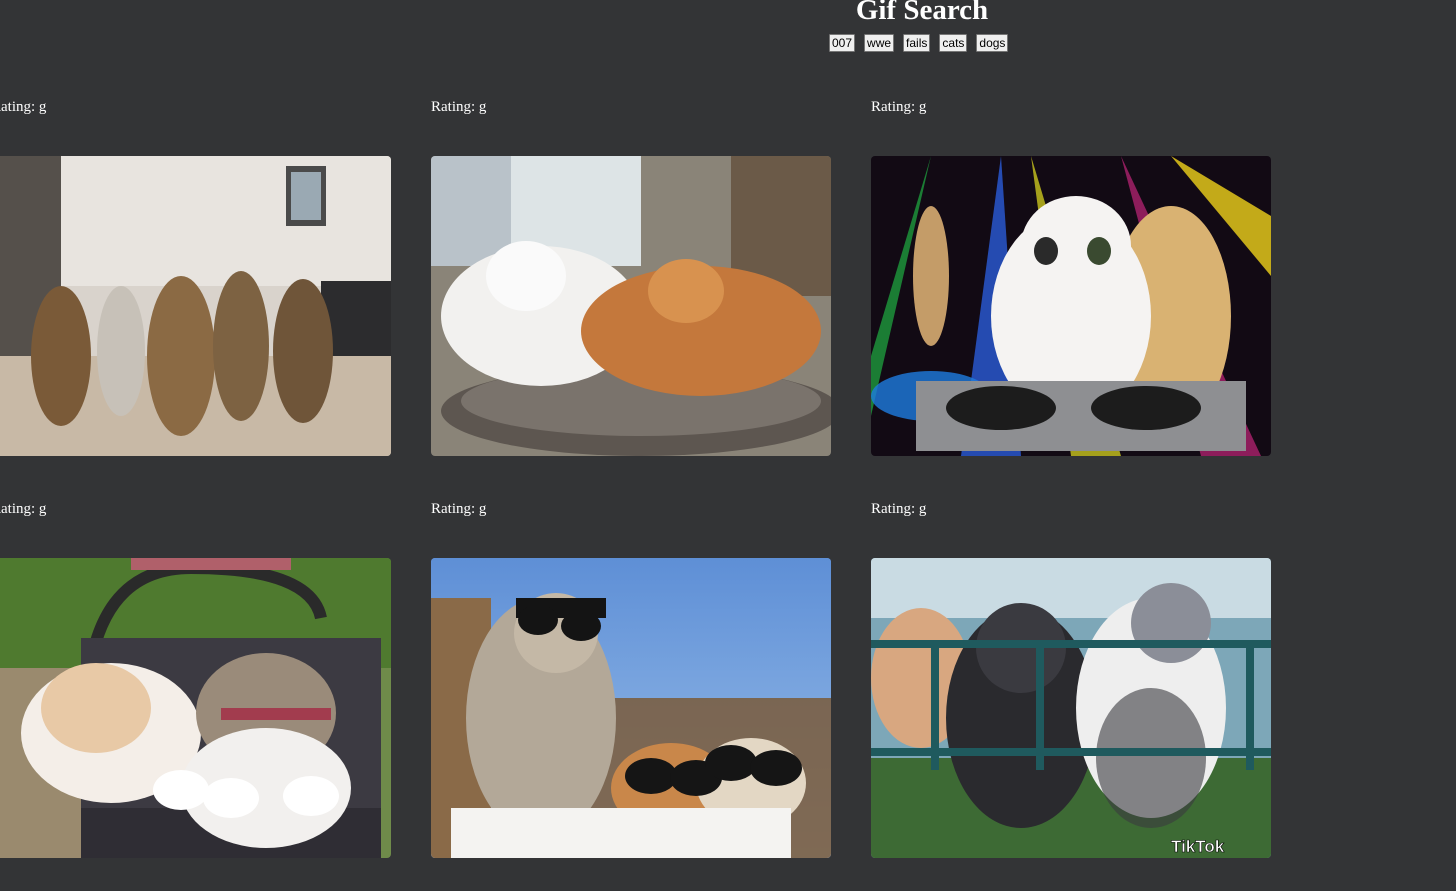 This screenshot has height=891, width=1456. I want to click on topic-buttons: 007 wwe fails cats dogs, so click(919, 43).